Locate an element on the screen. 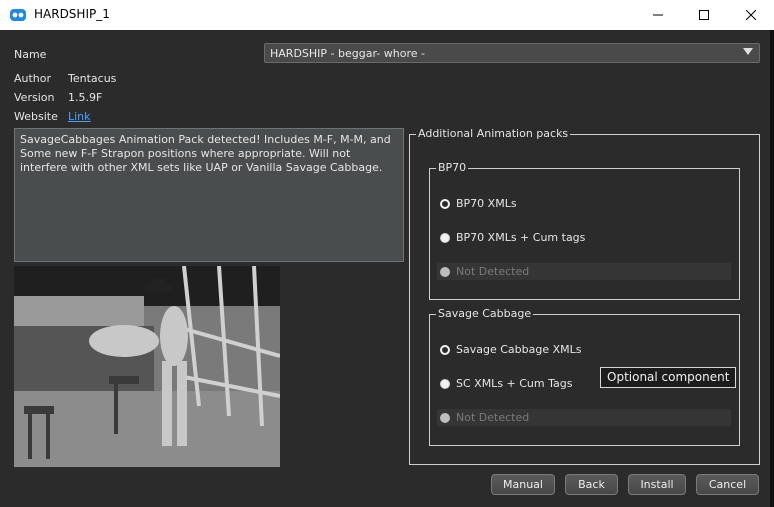 Image resolution: width=774 pixels, height=507 pixels. cancel-button: Cancel is located at coordinates (727, 484).